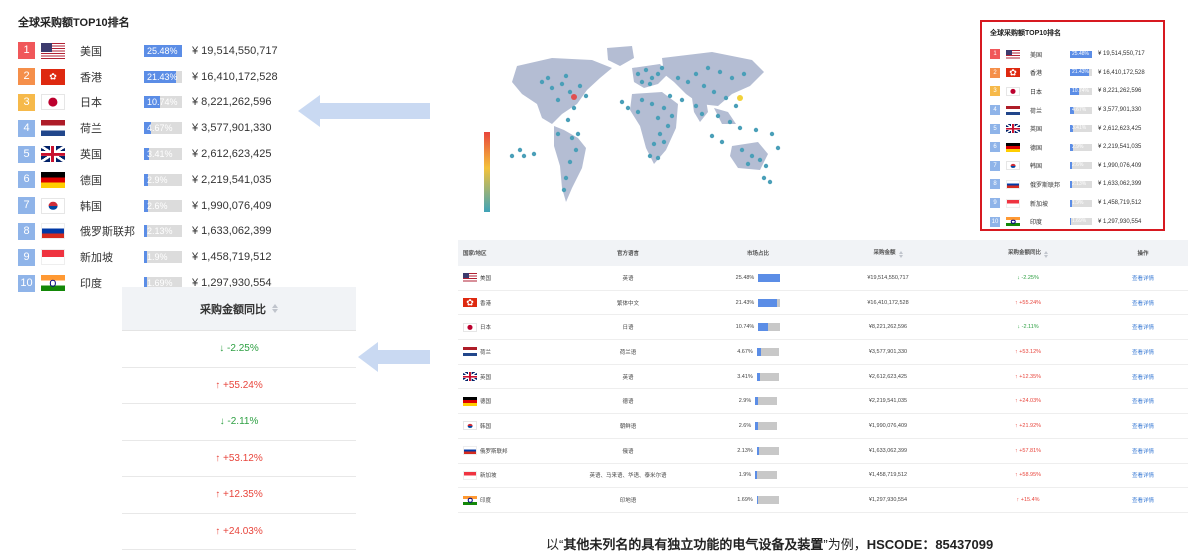 The height and width of the screenshot is (551, 1193). Describe the element at coordinates (740, 98) in the screenshot. I see `map-marker-jp` at that location.